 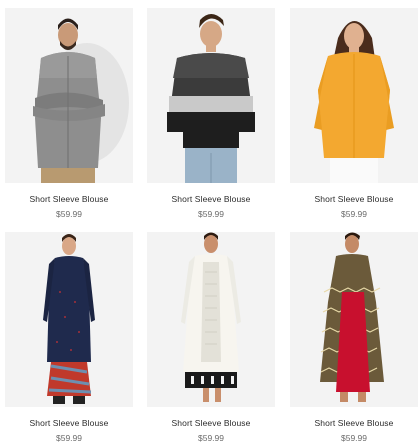 I want to click on woman-yellow-top-photo, so click(x=354, y=95).